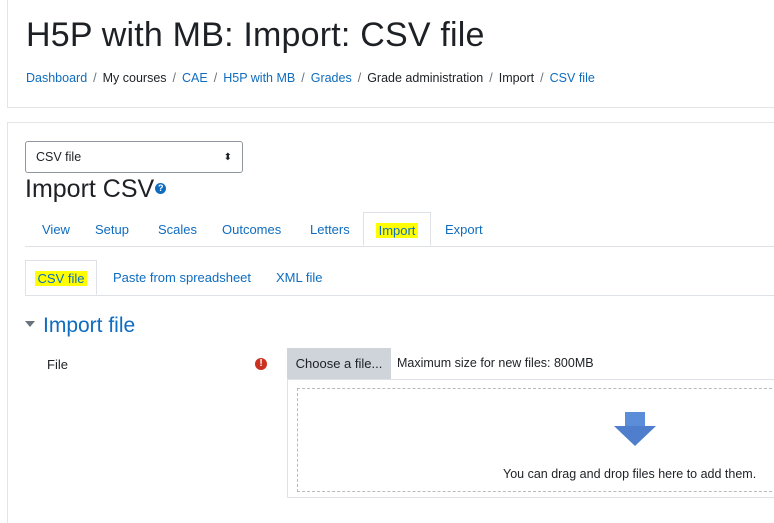 This screenshot has width=774, height=523. I want to click on caret-down-icon, so click(30, 324).